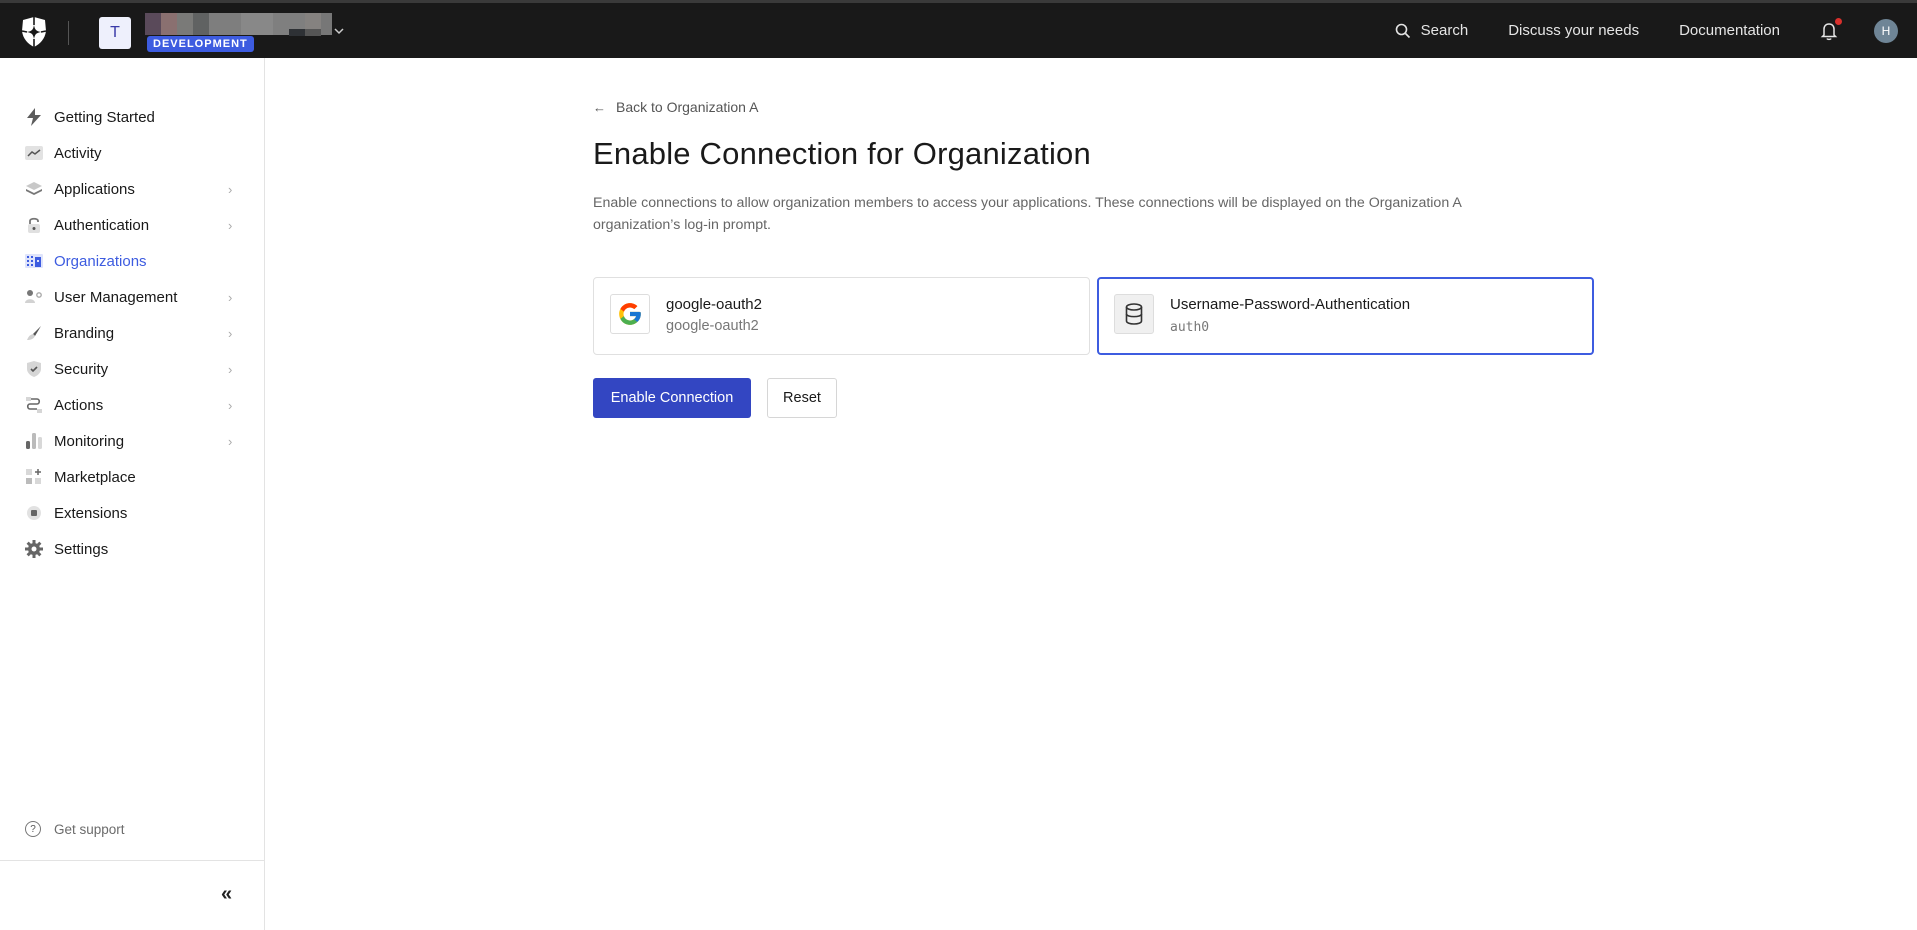 The height and width of the screenshot is (930, 1917). Describe the element at coordinates (226, 894) in the screenshot. I see `collapse-sidebar-button: «` at that location.